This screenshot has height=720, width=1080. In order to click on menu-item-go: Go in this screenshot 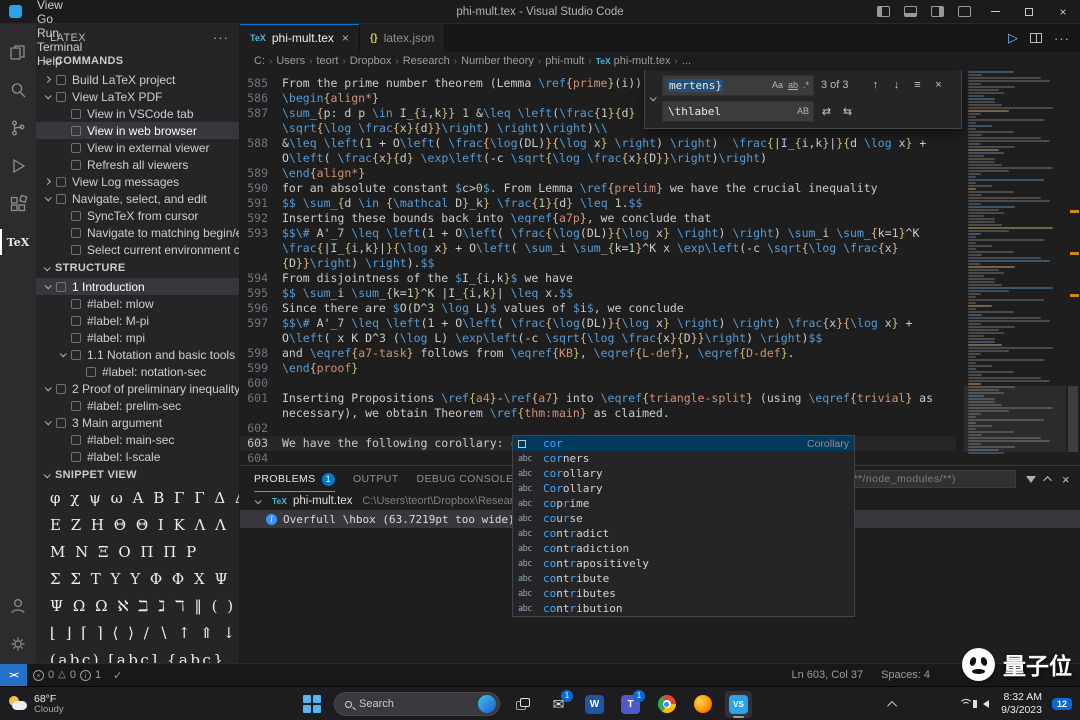, I will do `click(61, 19)`.